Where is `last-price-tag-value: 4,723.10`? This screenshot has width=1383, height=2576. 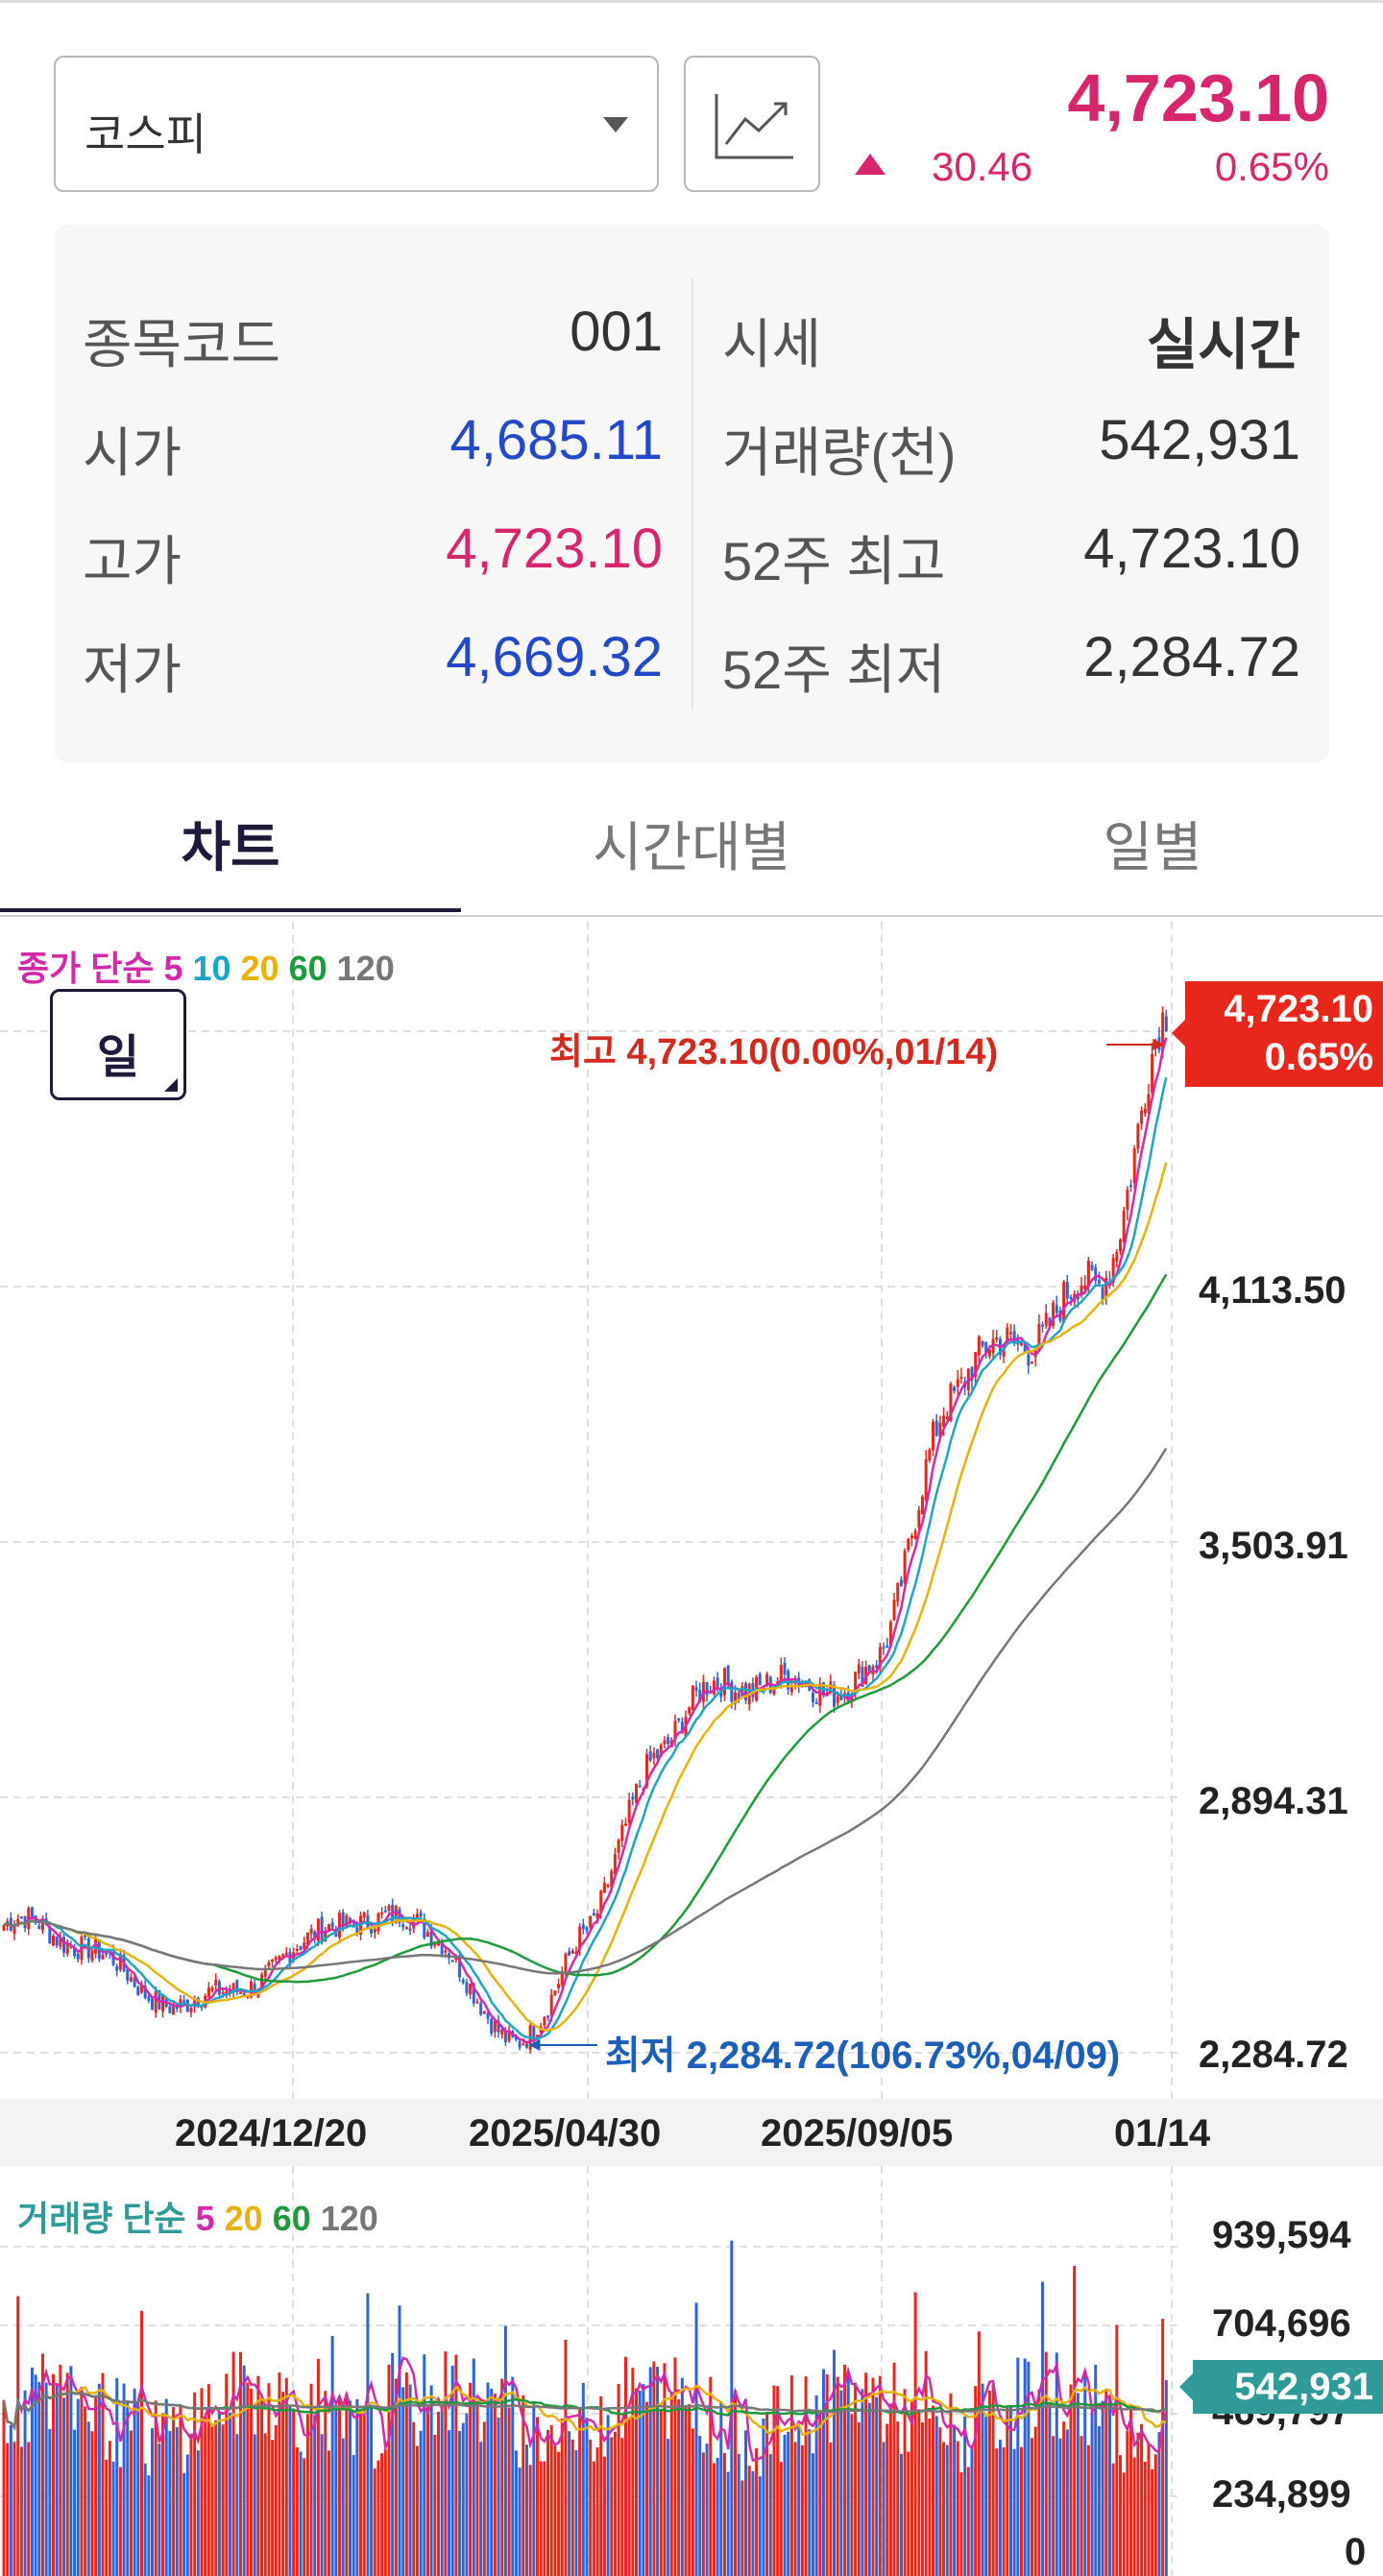 last-price-tag-value: 4,723.10 is located at coordinates (1298, 1009).